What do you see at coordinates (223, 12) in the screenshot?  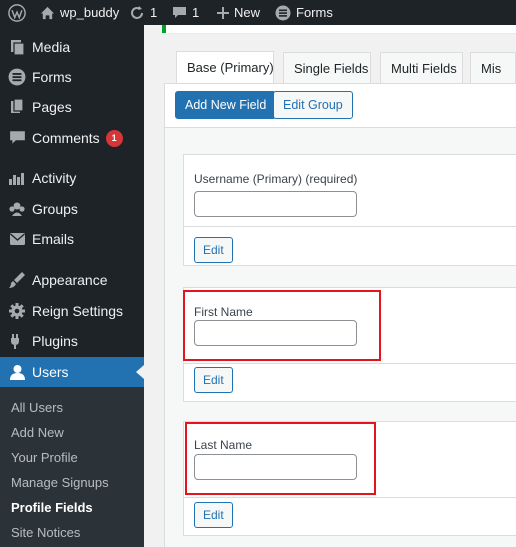 I see `plus-icon` at bounding box center [223, 12].